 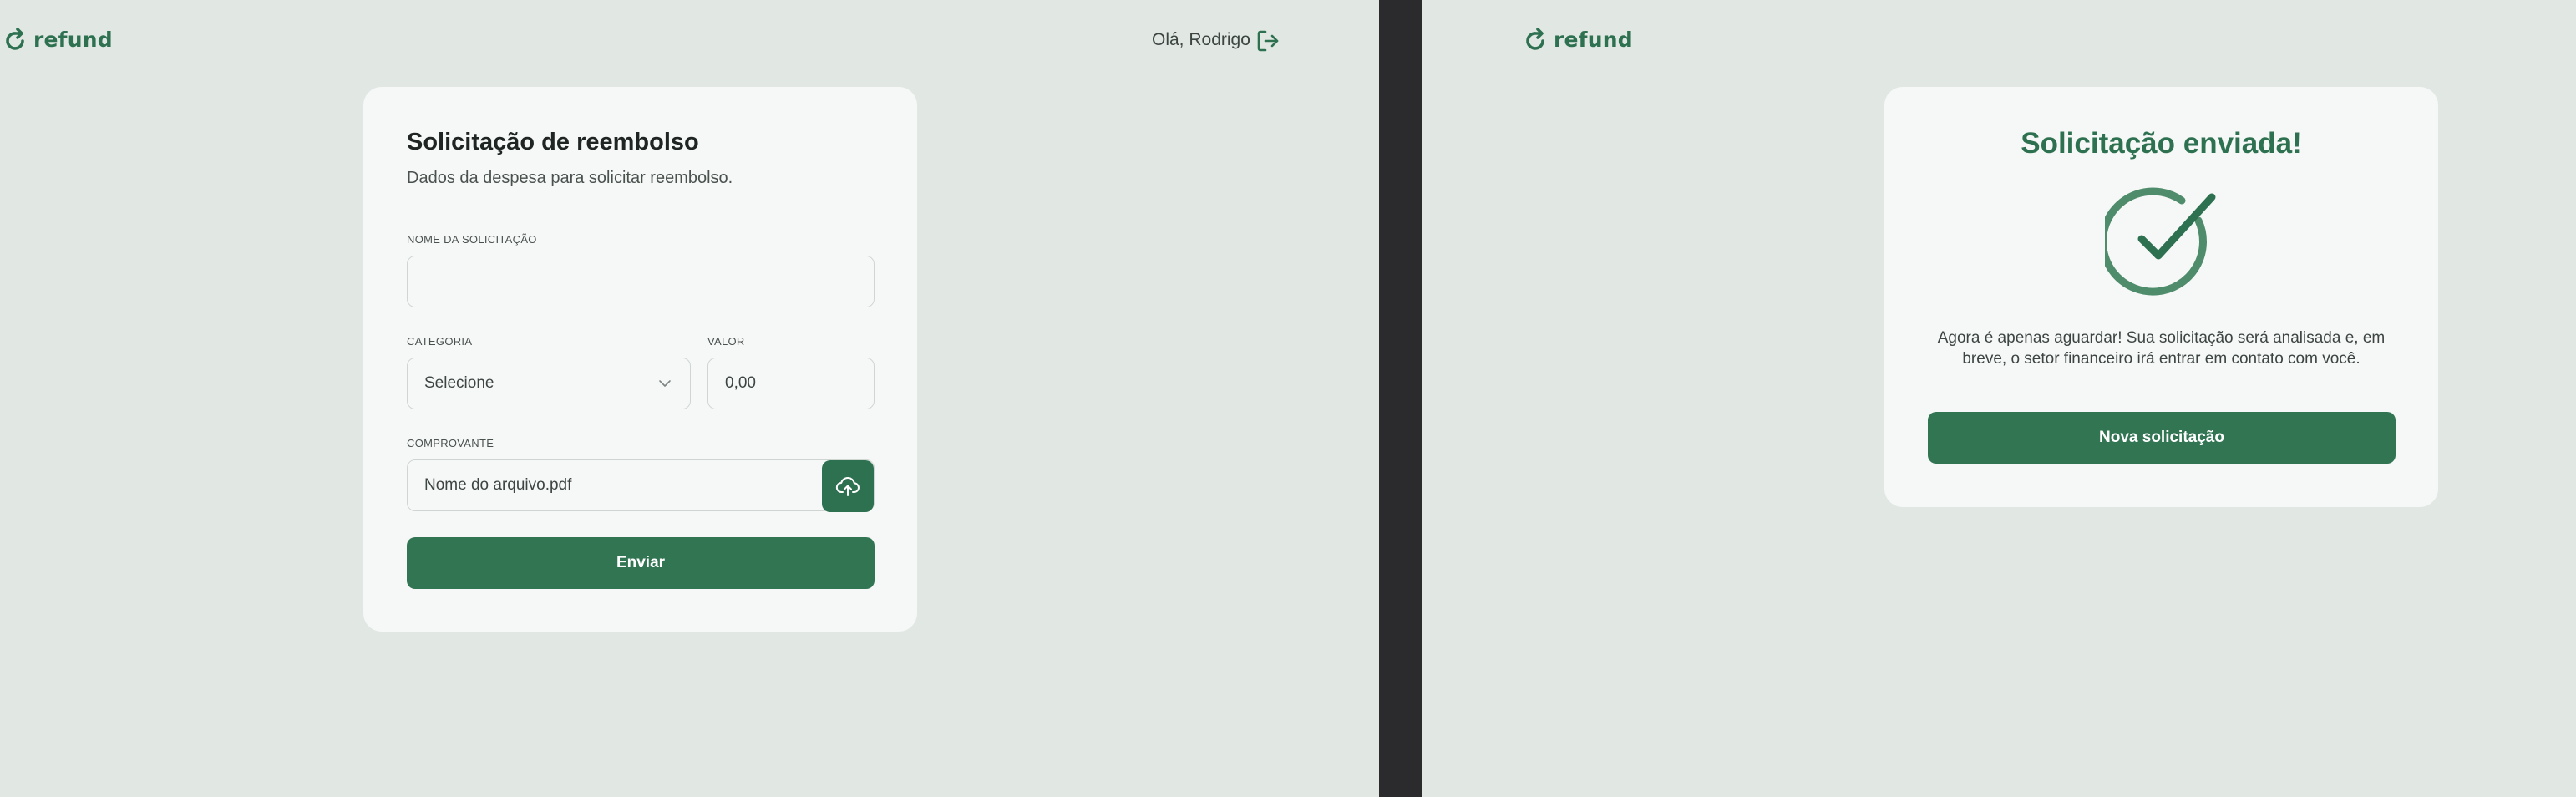 I want to click on category-label: CATEGORIA, so click(x=440, y=341).